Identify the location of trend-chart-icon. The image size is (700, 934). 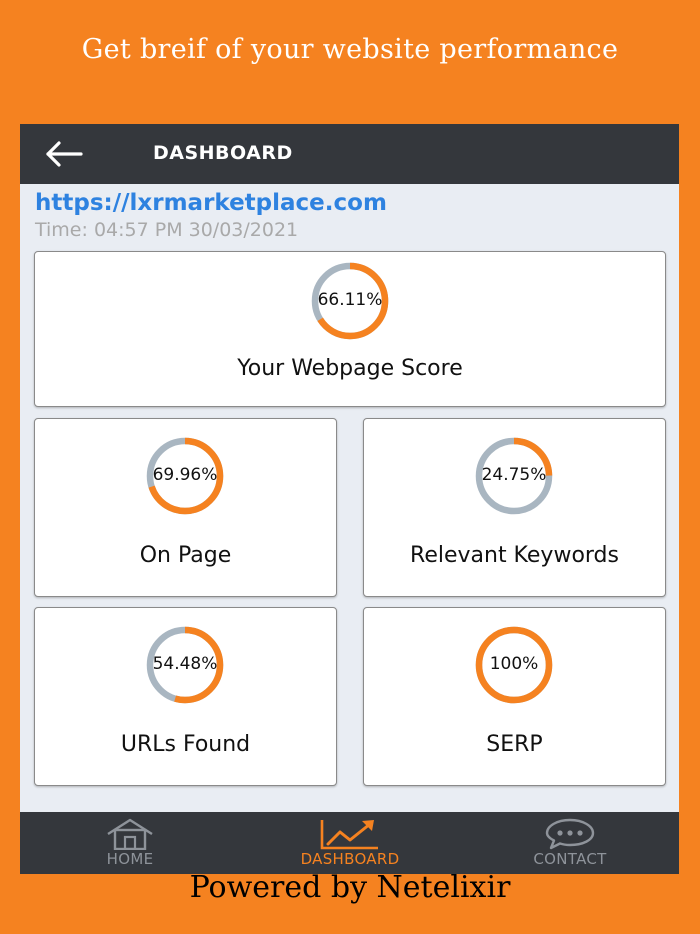
(349, 835).